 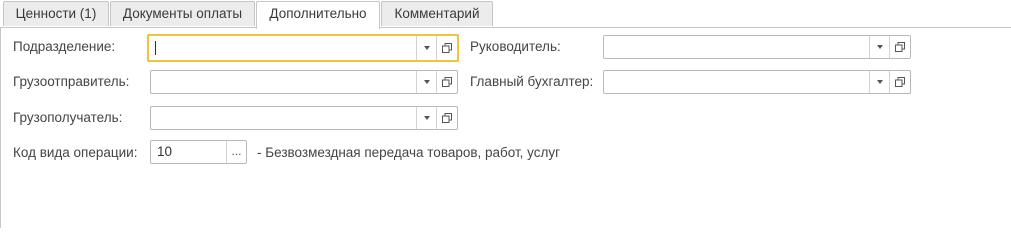 What do you see at coordinates (71, 81) in the screenshot?
I see `shipper-label: Грузоотправитель:` at bounding box center [71, 81].